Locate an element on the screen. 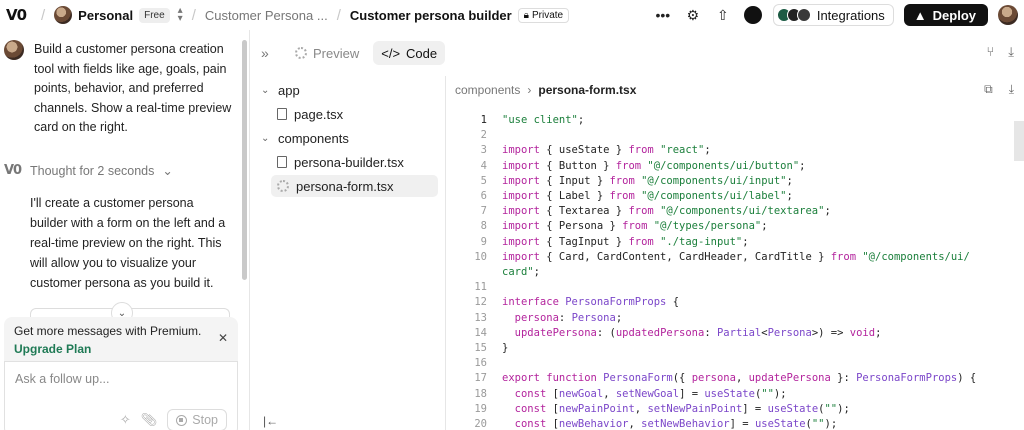 This screenshot has height=430, width=1024. tree-file-persona-builder: persona-builder.tsx is located at coordinates (340, 162).